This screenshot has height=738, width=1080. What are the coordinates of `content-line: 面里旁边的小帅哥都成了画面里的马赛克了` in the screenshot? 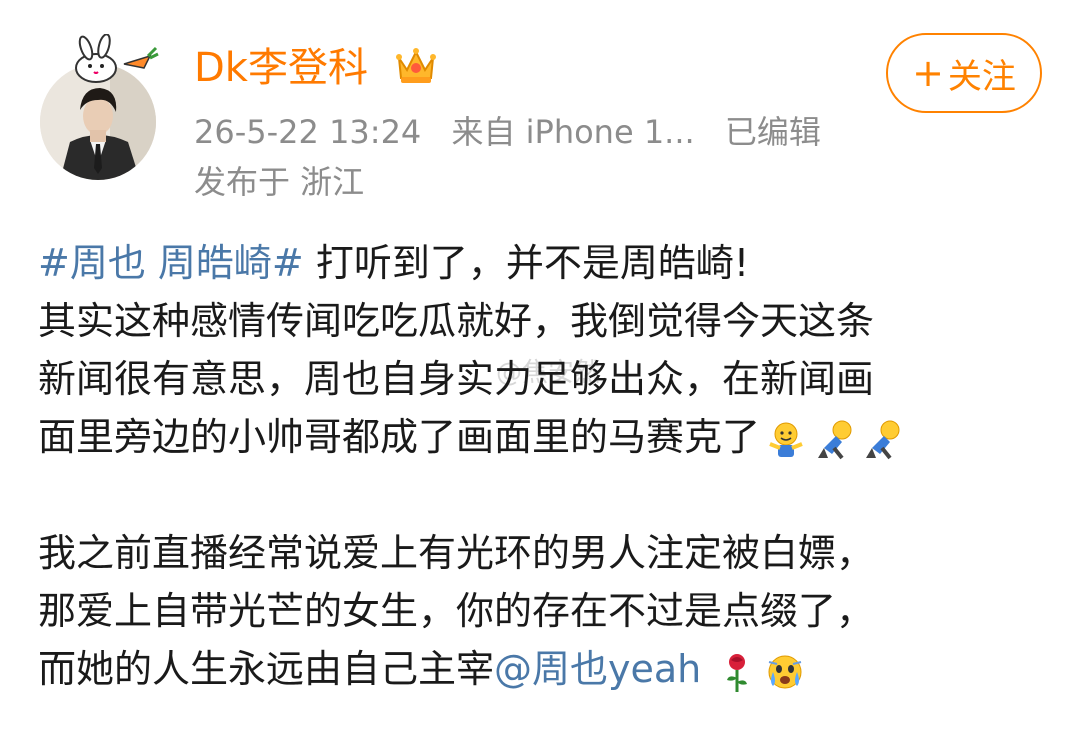 It's located at (543, 437).